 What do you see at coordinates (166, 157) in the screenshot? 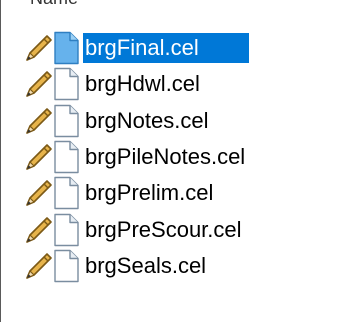
I see `file-name: brgPileNotes.cel` at bounding box center [166, 157].